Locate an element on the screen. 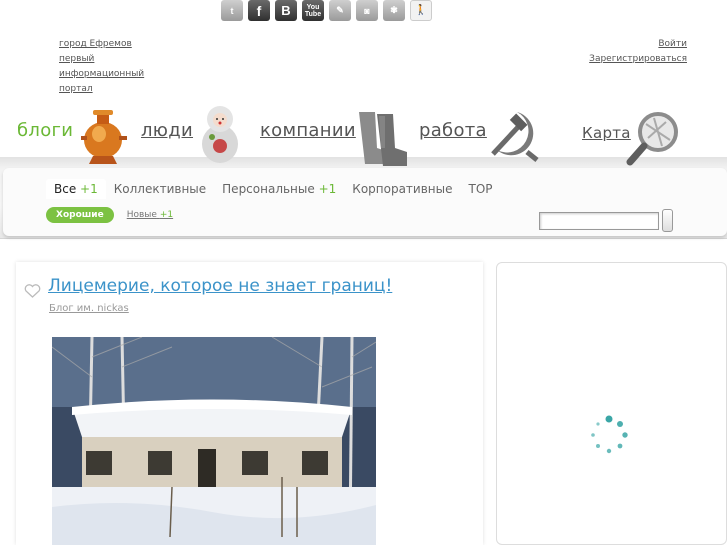  subtab-new: Новые +1 is located at coordinates (150, 215).